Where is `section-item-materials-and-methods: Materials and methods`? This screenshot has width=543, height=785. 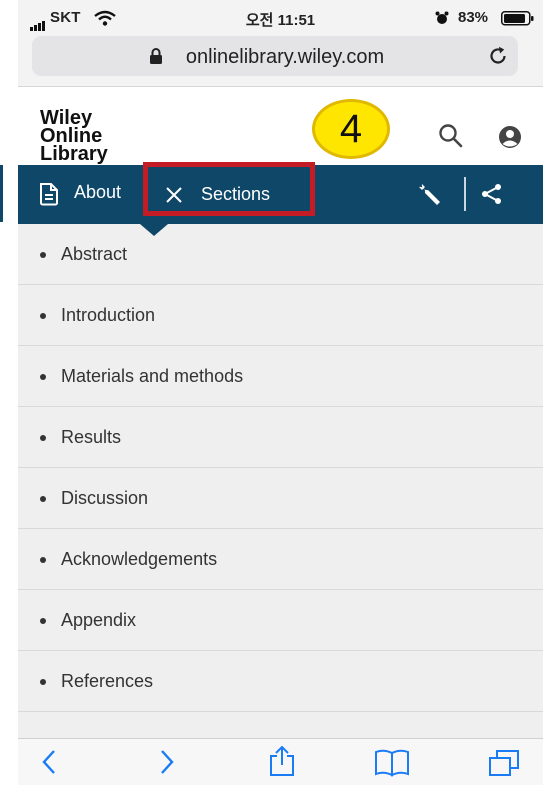 section-item-materials-and-methods: Materials and methods is located at coordinates (280, 376).